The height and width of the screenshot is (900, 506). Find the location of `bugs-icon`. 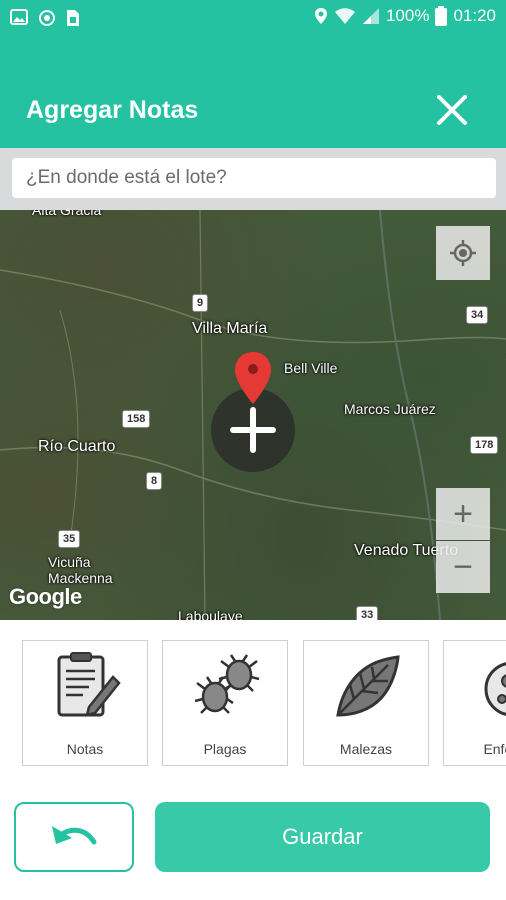

bugs-icon is located at coordinates (227, 684).